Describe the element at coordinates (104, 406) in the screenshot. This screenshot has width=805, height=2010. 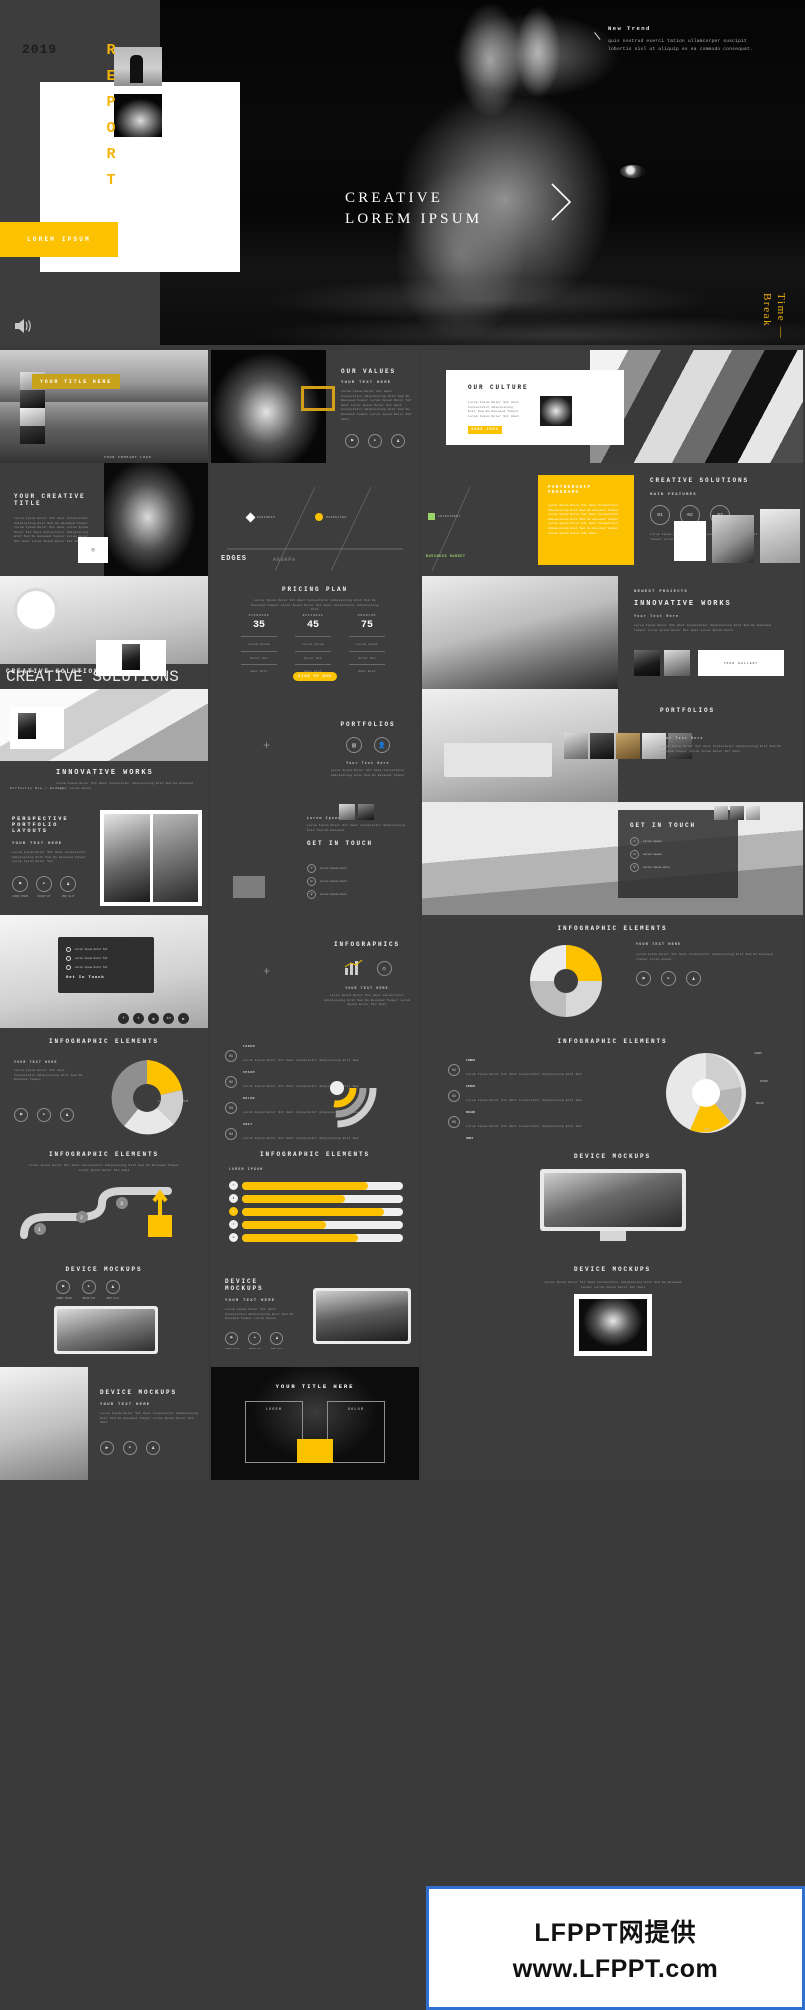
I see `slide-thumb-01: YOUR TITLE HERE YOUR COMPANY LOGO` at that location.